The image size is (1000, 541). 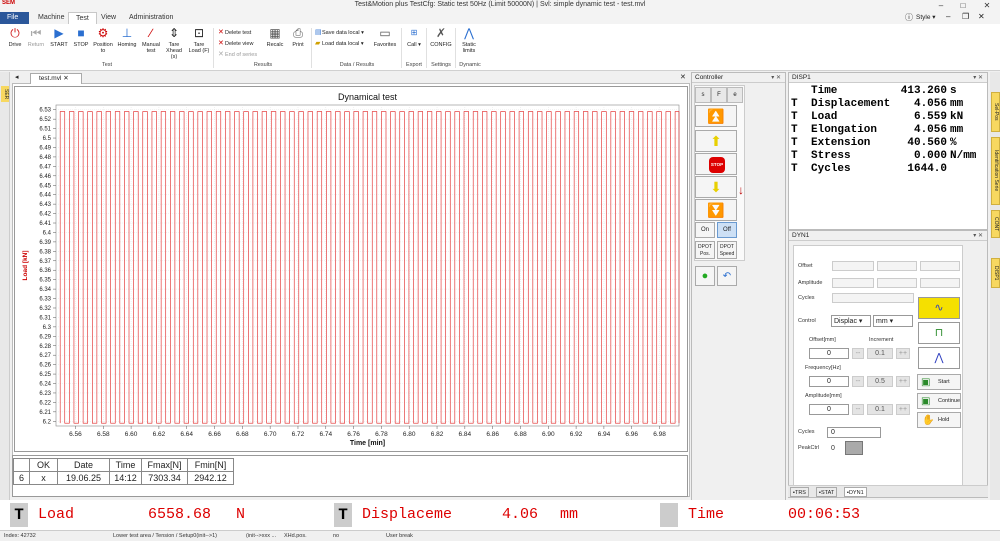 What do you see at coordinates (858, 409) in the screenshot?
I see `amplitude-decrement-button: --` at bounding box center [858, 409].